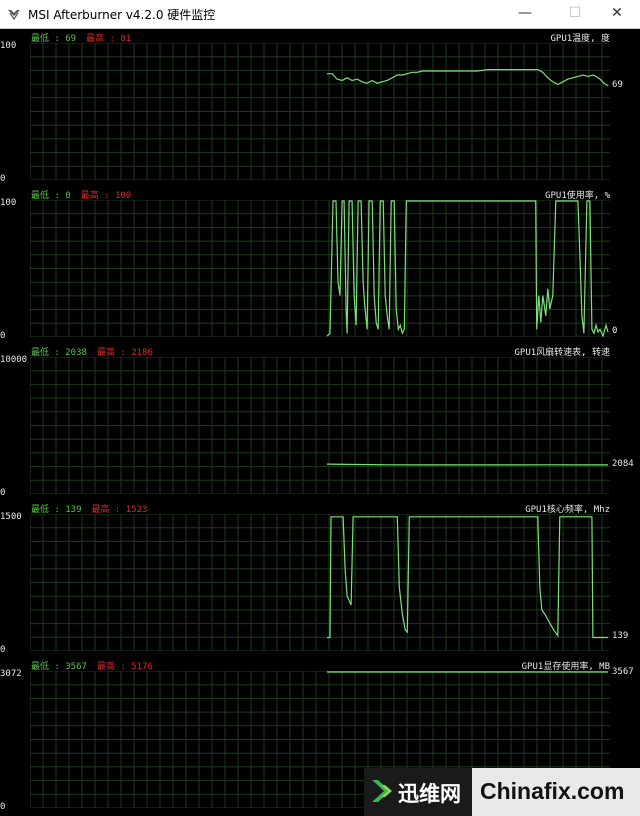 This screenshot has width=640, height=816. I want to click on y-max-label: 1500, so click(11, 517).